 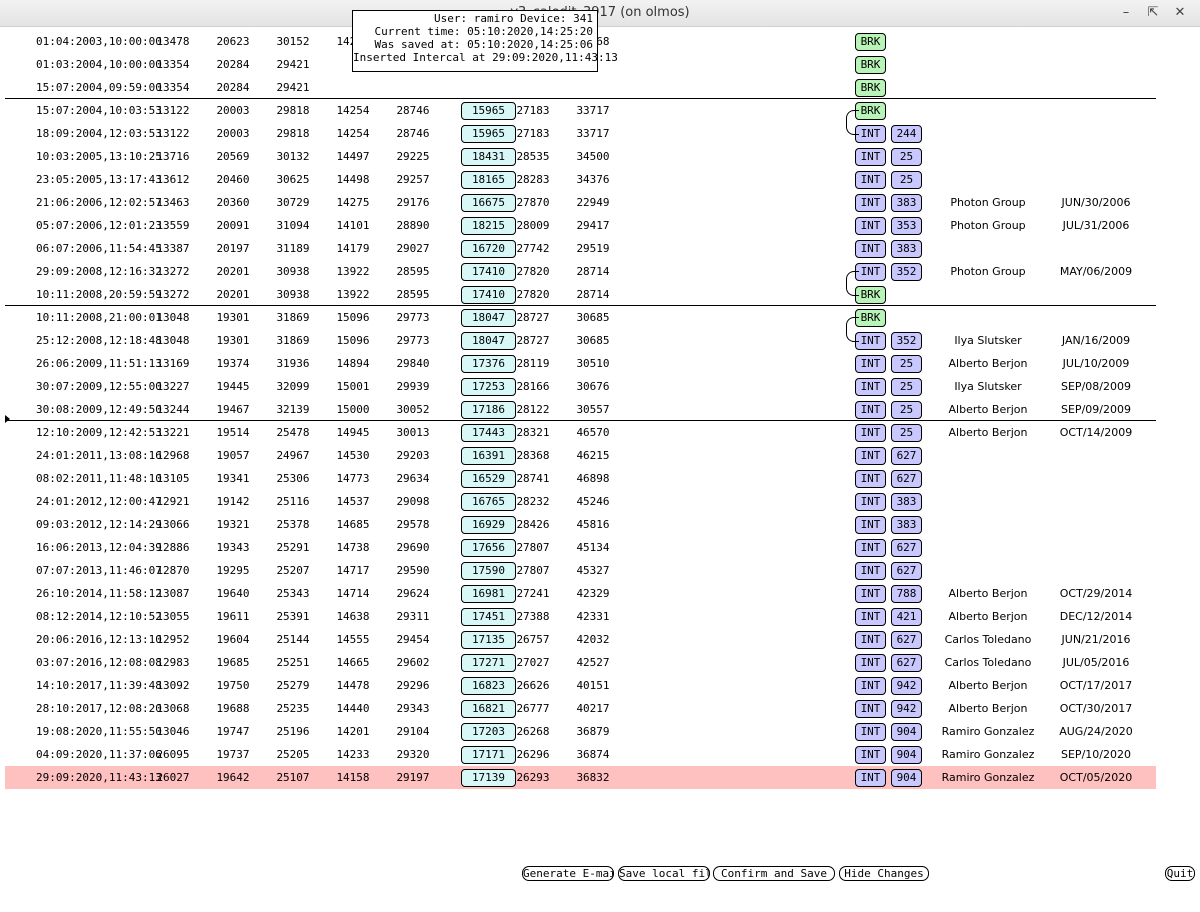 I want to click on restore-icon: ⇱, so click(x=1153, y=13).